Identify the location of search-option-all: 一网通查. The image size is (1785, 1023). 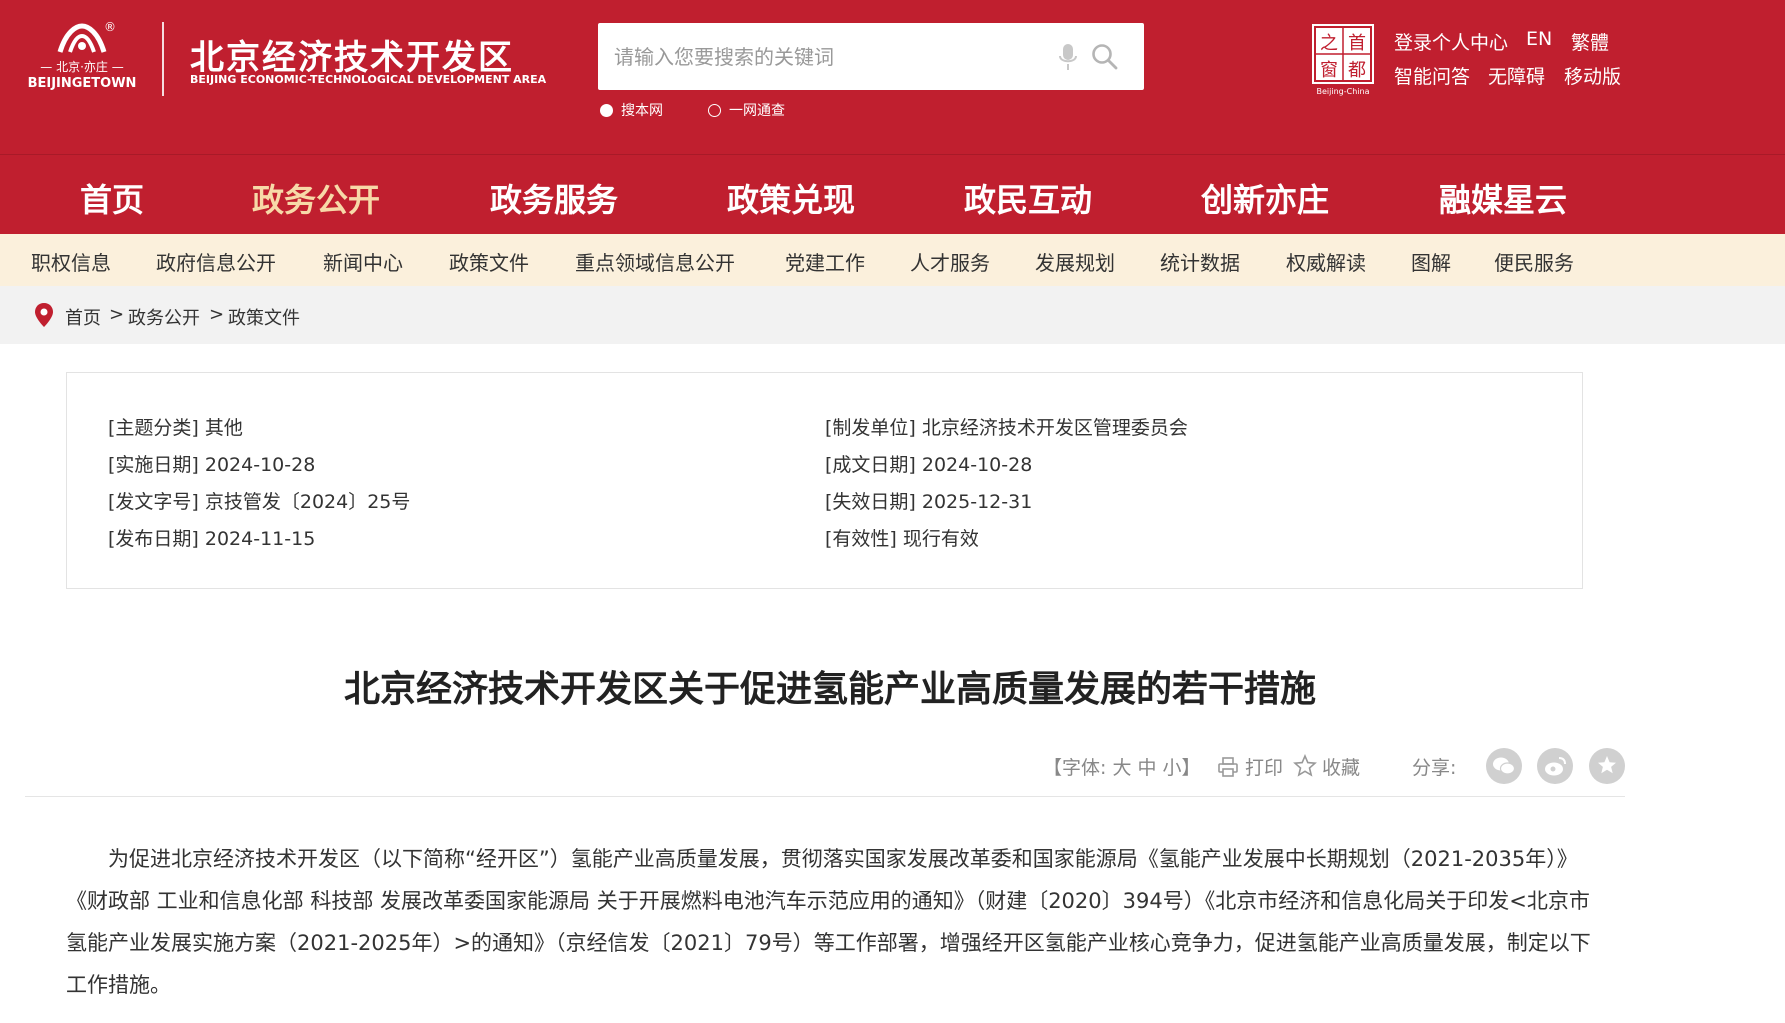
(746, 110).